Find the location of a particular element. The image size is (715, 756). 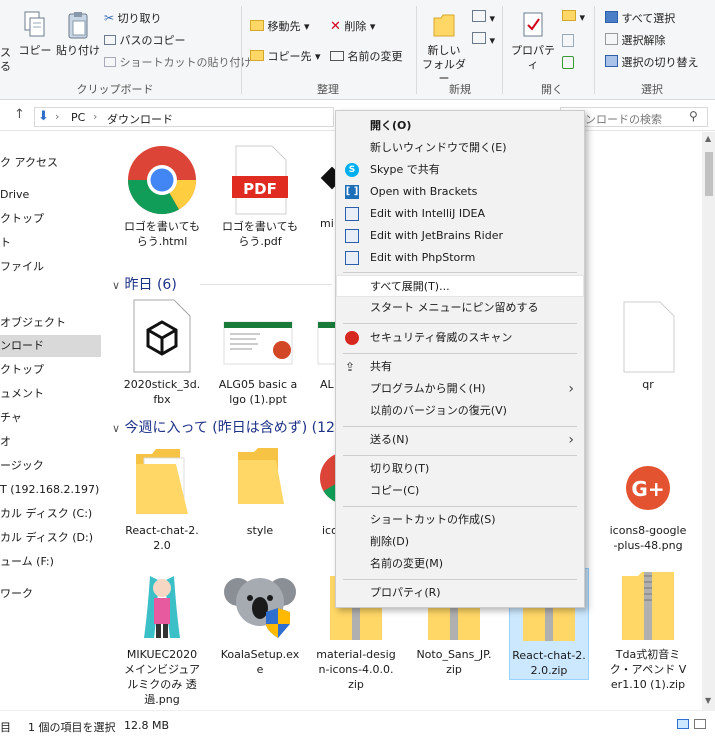

search-icon: ⚲ is located at coordinates (693, 116).